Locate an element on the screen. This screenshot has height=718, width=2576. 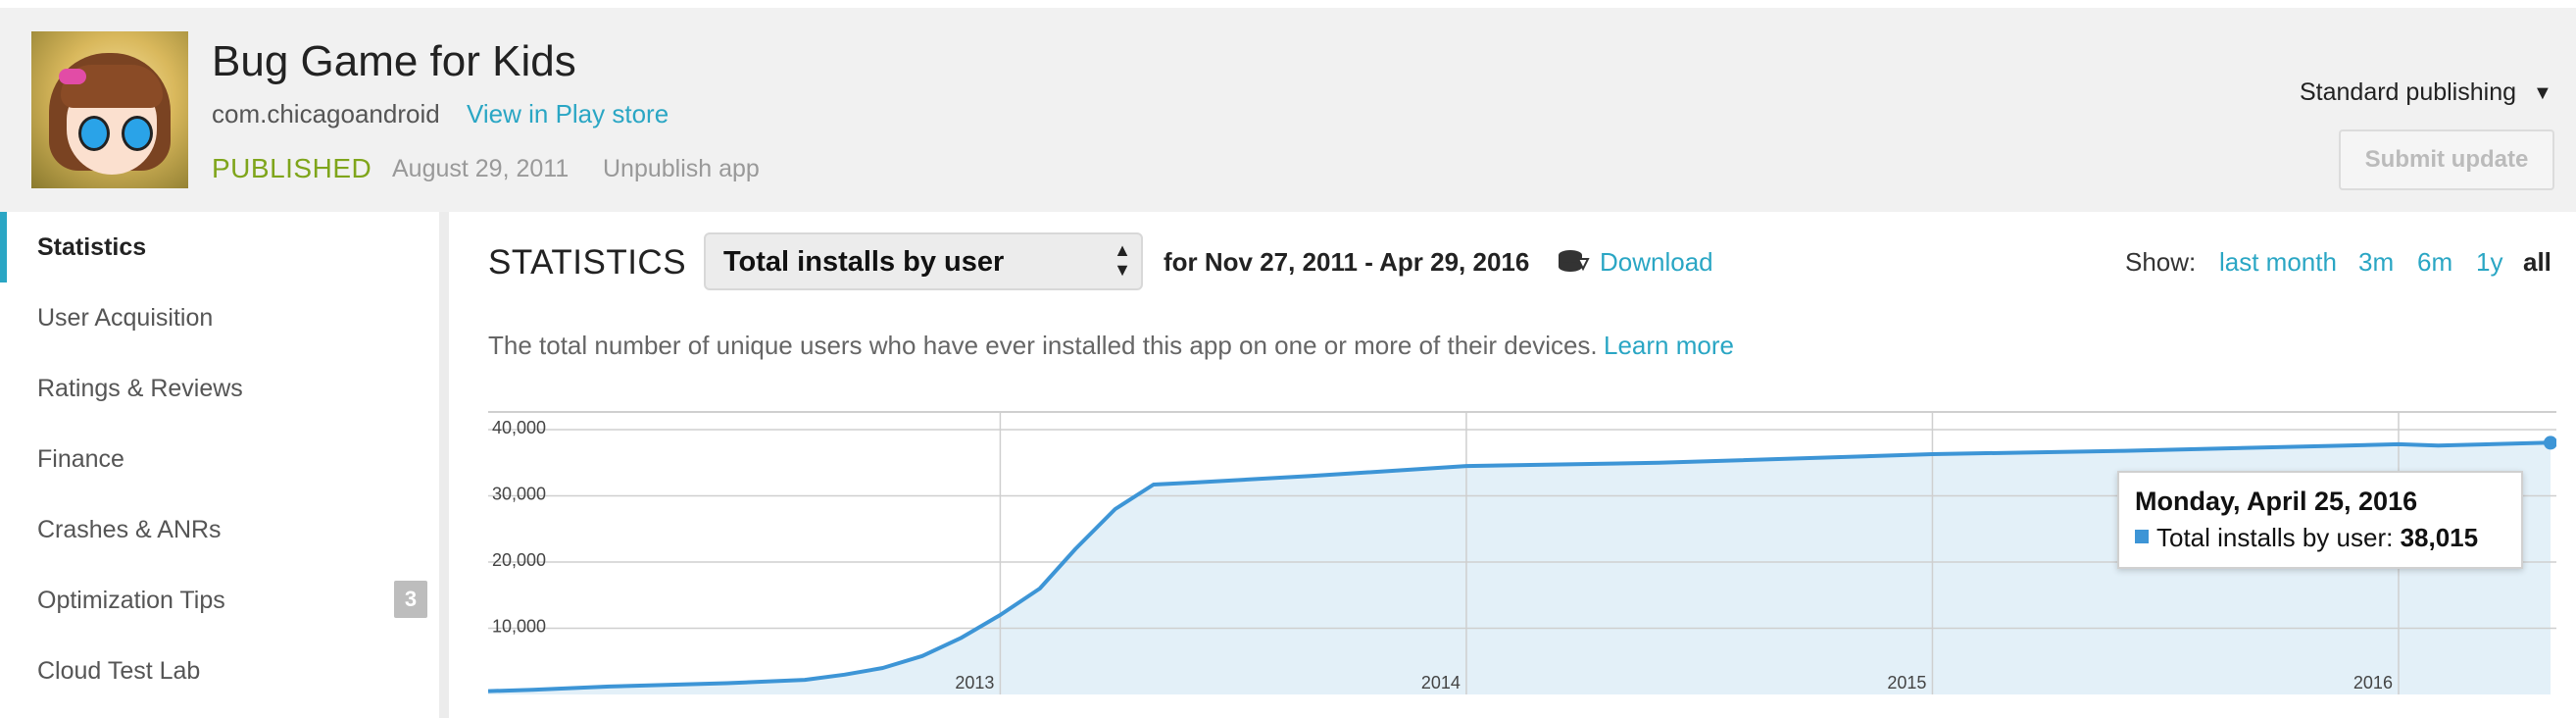
sidebar-item-cloud-test-lab: Cloud Test Lab is located at coordinates (118, 671).